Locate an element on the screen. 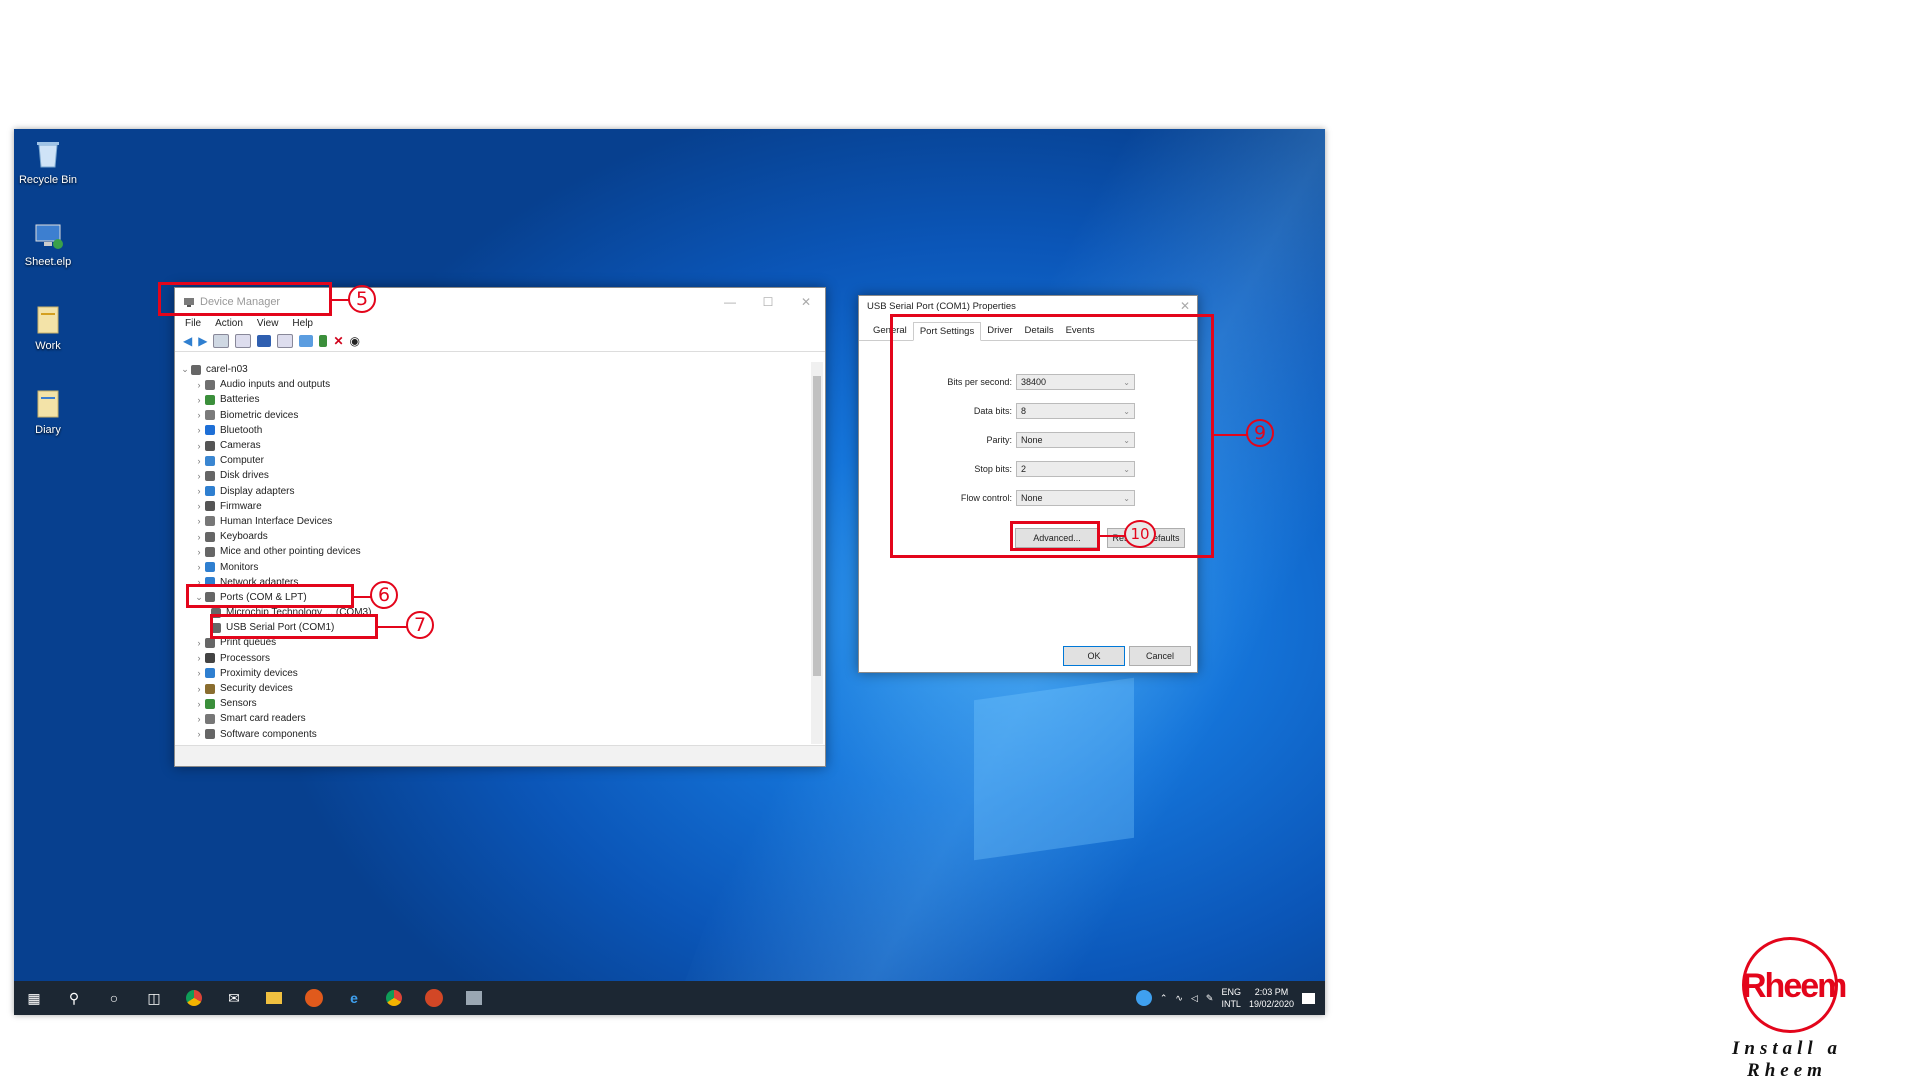 This screenshot has width=1921, height=1082. mail-icon: ✉ is located at coordinates (234, 998).